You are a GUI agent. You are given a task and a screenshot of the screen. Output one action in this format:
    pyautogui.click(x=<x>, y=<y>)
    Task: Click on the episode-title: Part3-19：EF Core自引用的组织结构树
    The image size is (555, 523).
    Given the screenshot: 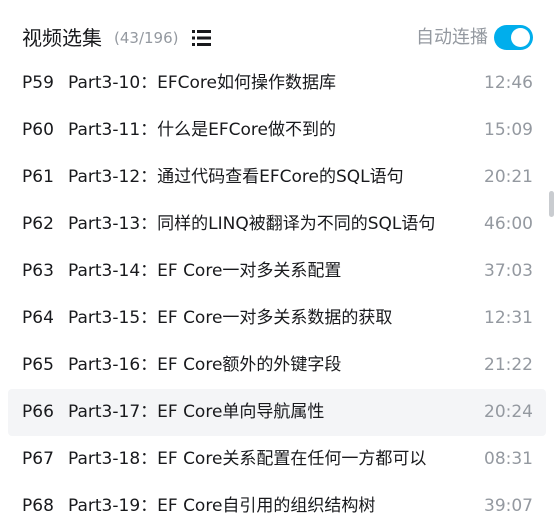 What is the action you would take?
    pyautogui.click(x=222, y=506)
    